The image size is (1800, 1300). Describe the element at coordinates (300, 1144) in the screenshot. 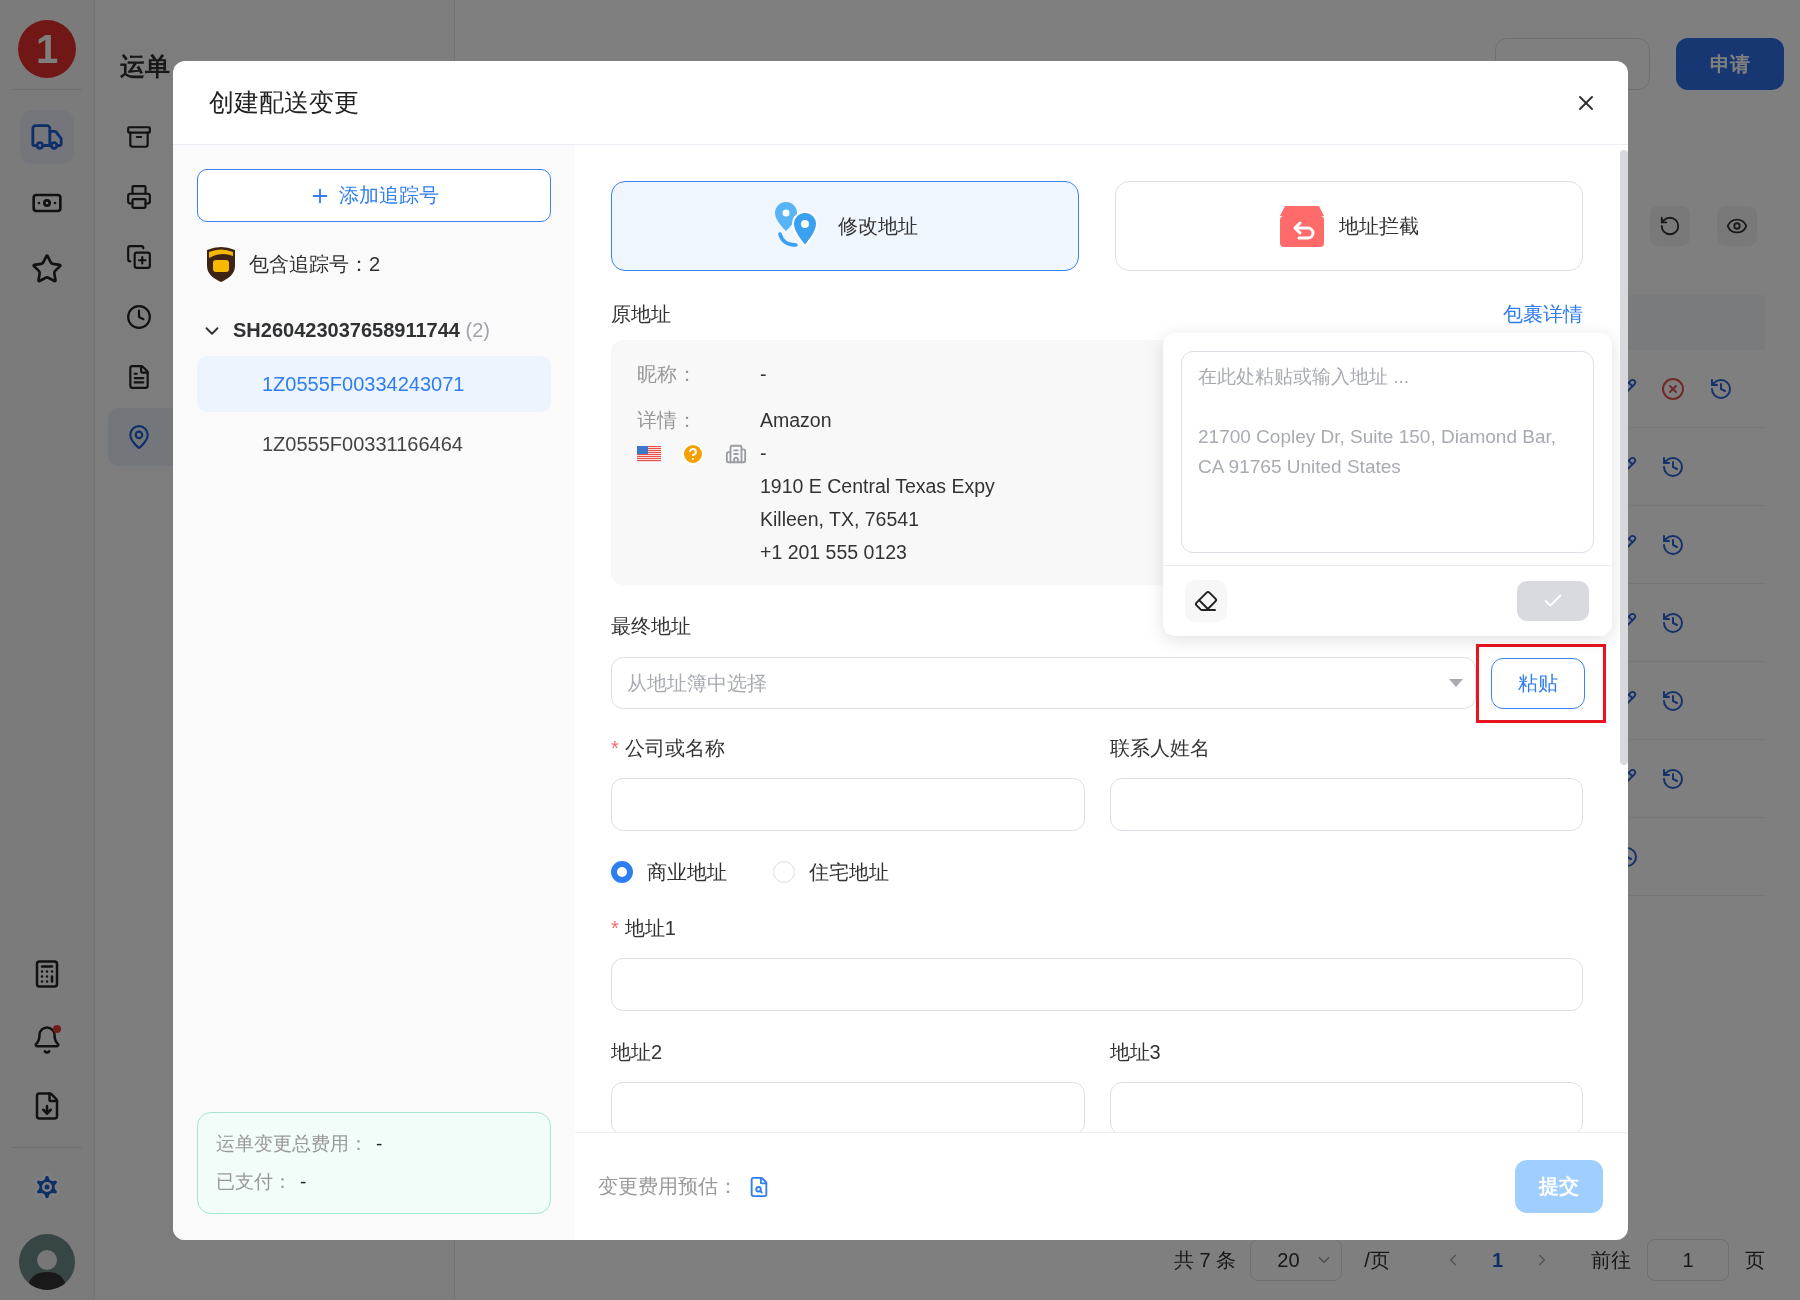

I see `total-cost: 运单变更总费用： -` at that location.